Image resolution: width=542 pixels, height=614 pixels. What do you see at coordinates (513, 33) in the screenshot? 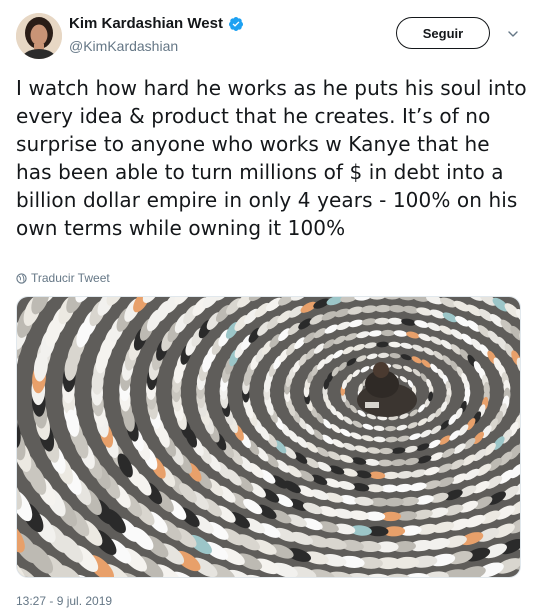
I see `chevron-down-icon` at bounding box center [513, 33].